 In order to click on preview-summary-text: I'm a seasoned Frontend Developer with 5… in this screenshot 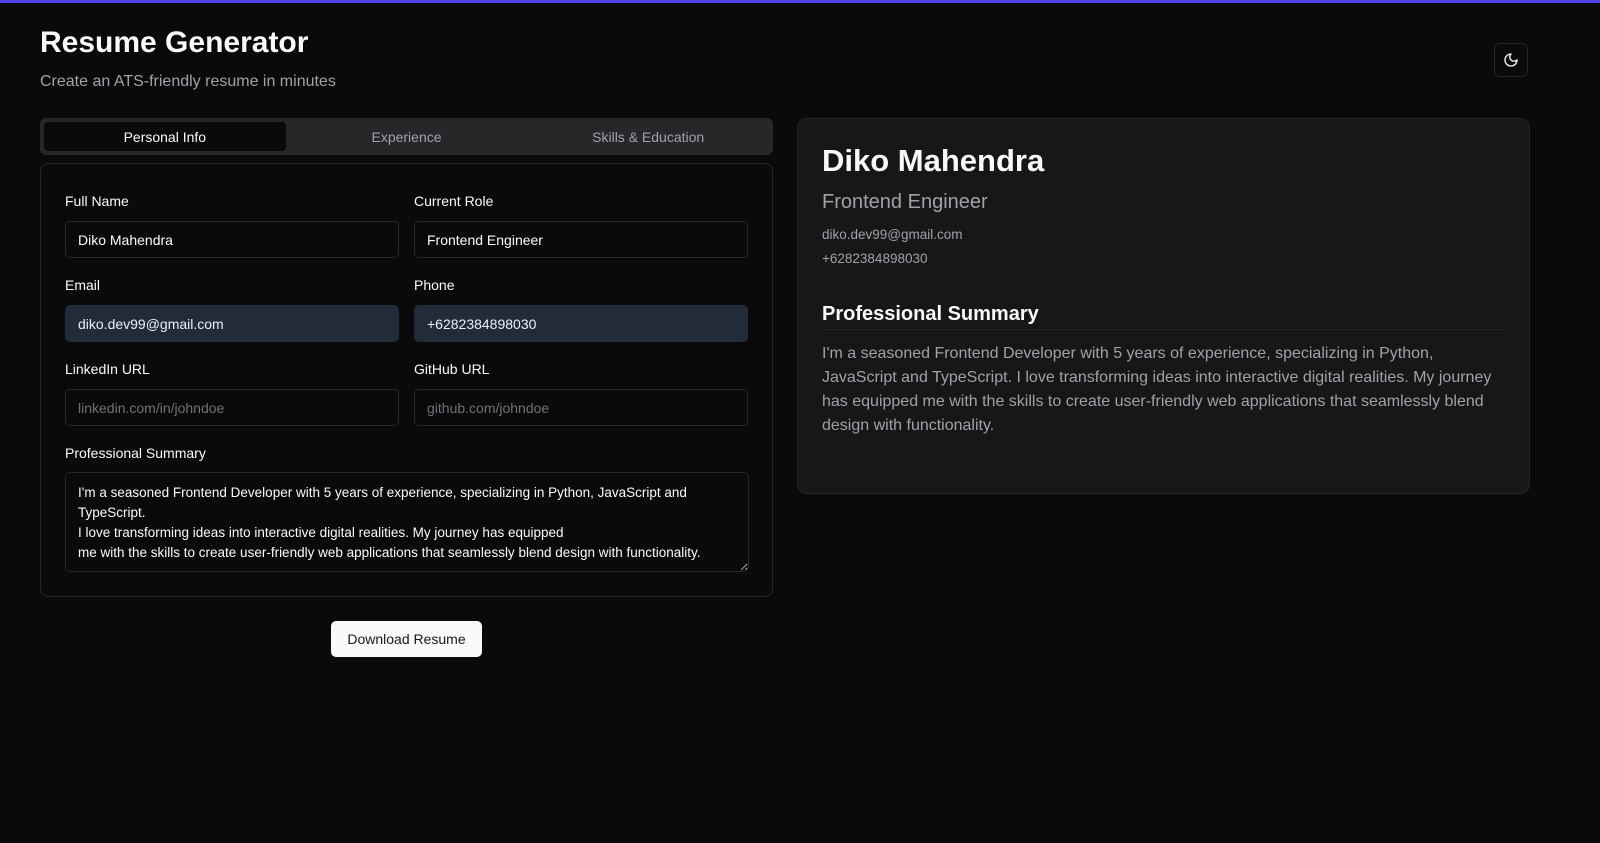, I will do `click(1157, 389)`.